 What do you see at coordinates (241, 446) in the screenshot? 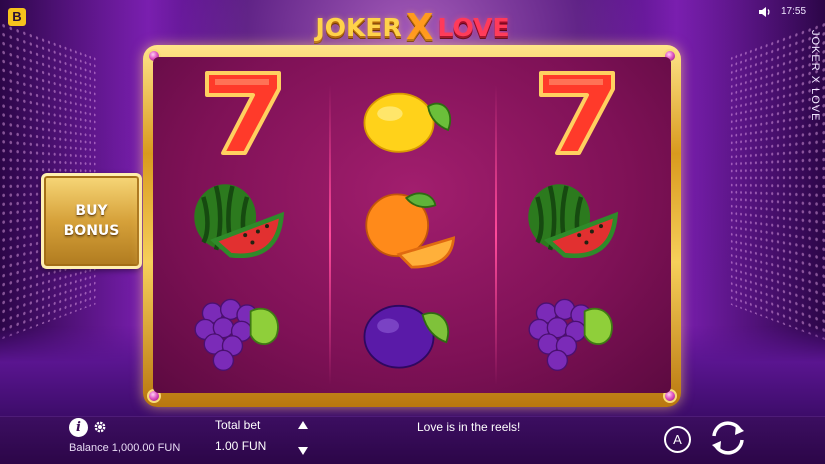
I see `total-bet-value: 1.00 FUN` at bounding box center [241, 446].